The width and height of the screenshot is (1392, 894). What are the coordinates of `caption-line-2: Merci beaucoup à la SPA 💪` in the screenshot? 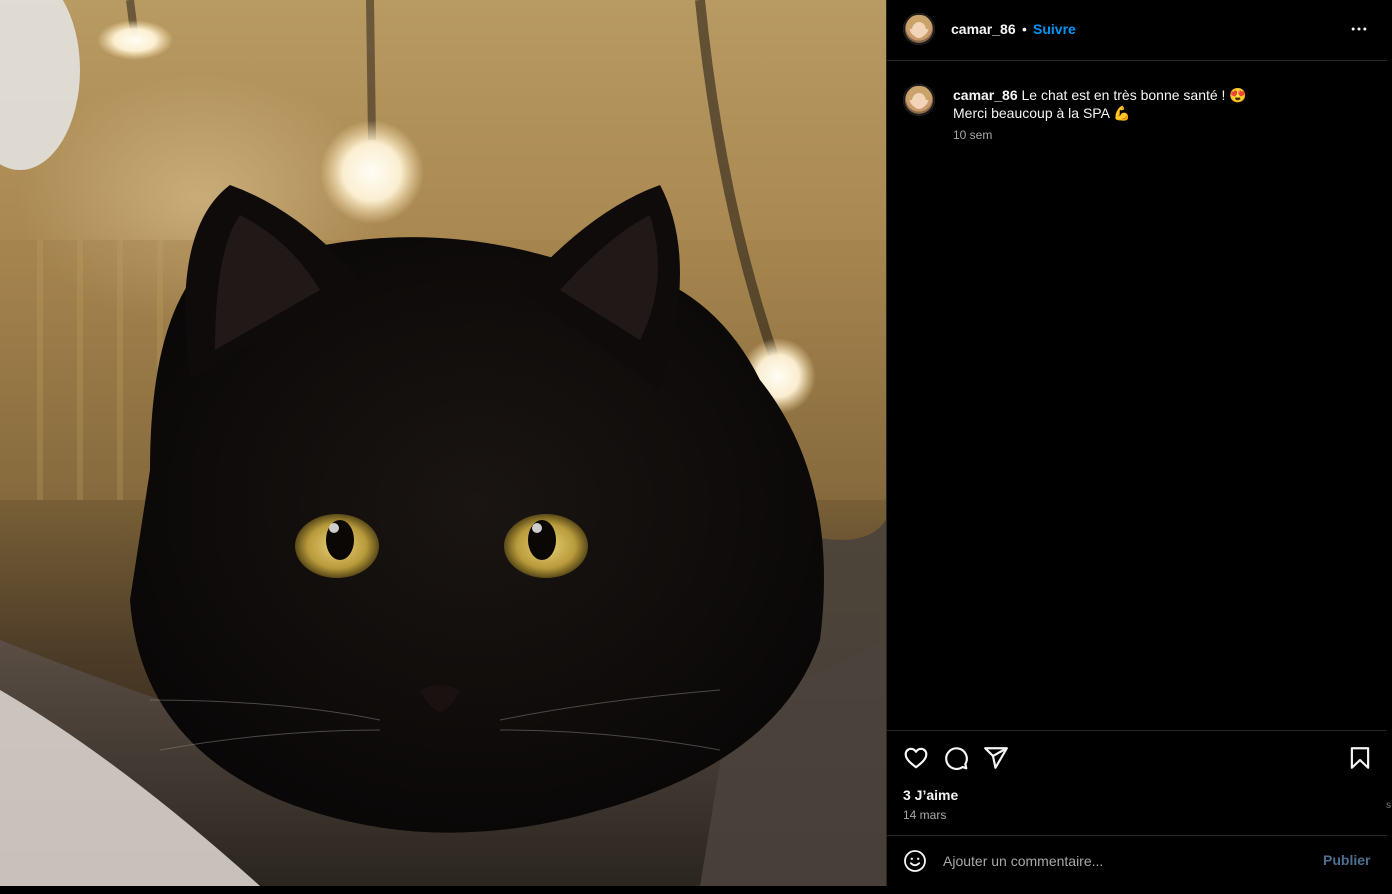 It's located at (1042, 113).